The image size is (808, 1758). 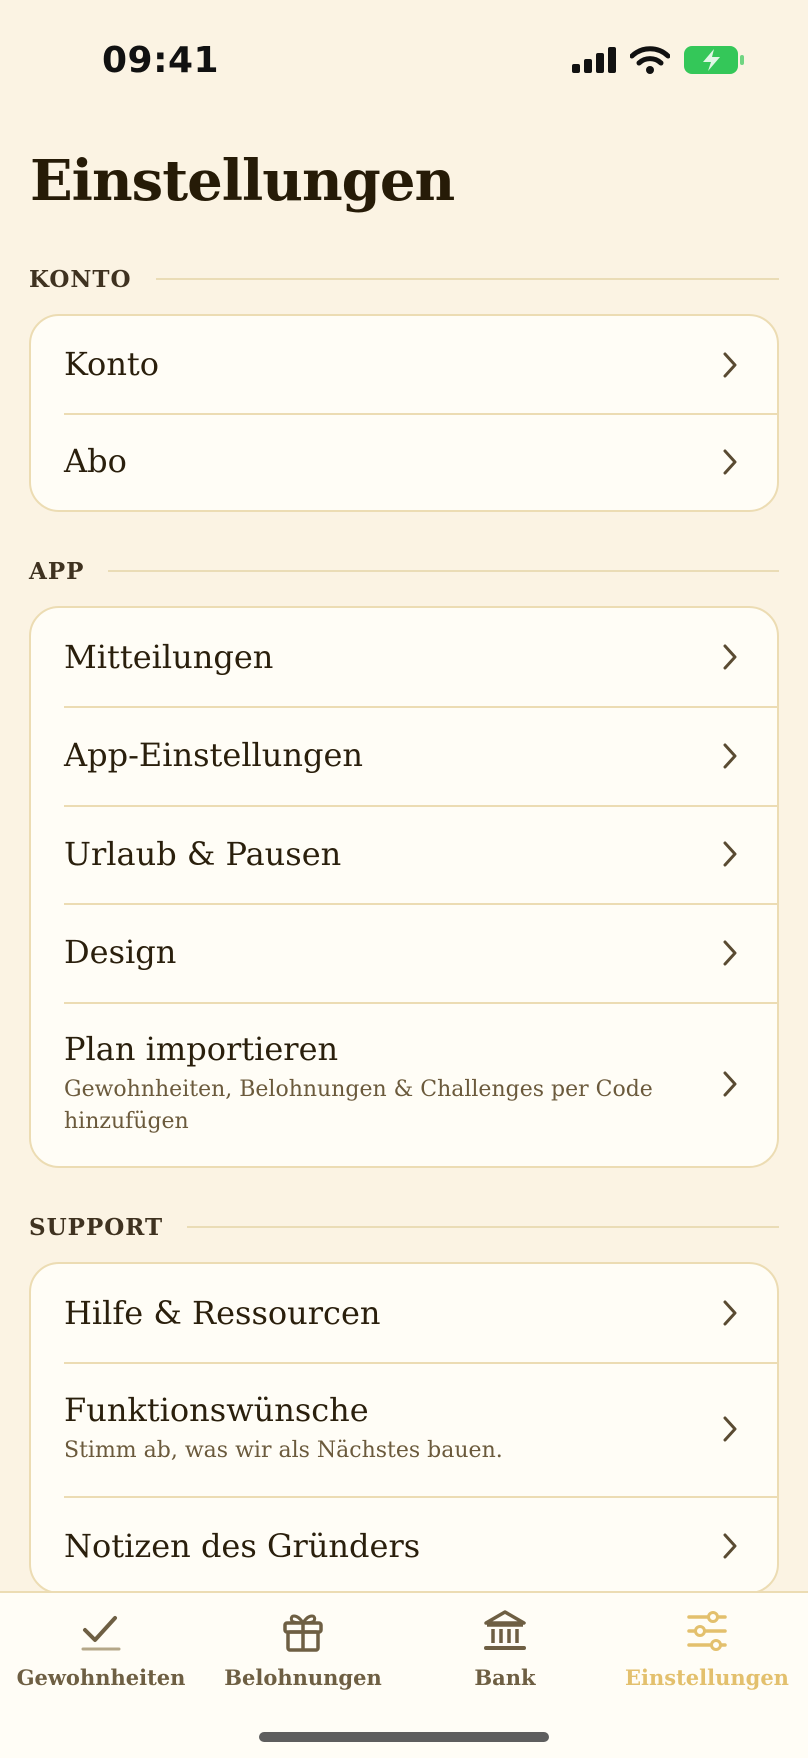 I want to click on sliders-icon, so click(x=707, y=1631).